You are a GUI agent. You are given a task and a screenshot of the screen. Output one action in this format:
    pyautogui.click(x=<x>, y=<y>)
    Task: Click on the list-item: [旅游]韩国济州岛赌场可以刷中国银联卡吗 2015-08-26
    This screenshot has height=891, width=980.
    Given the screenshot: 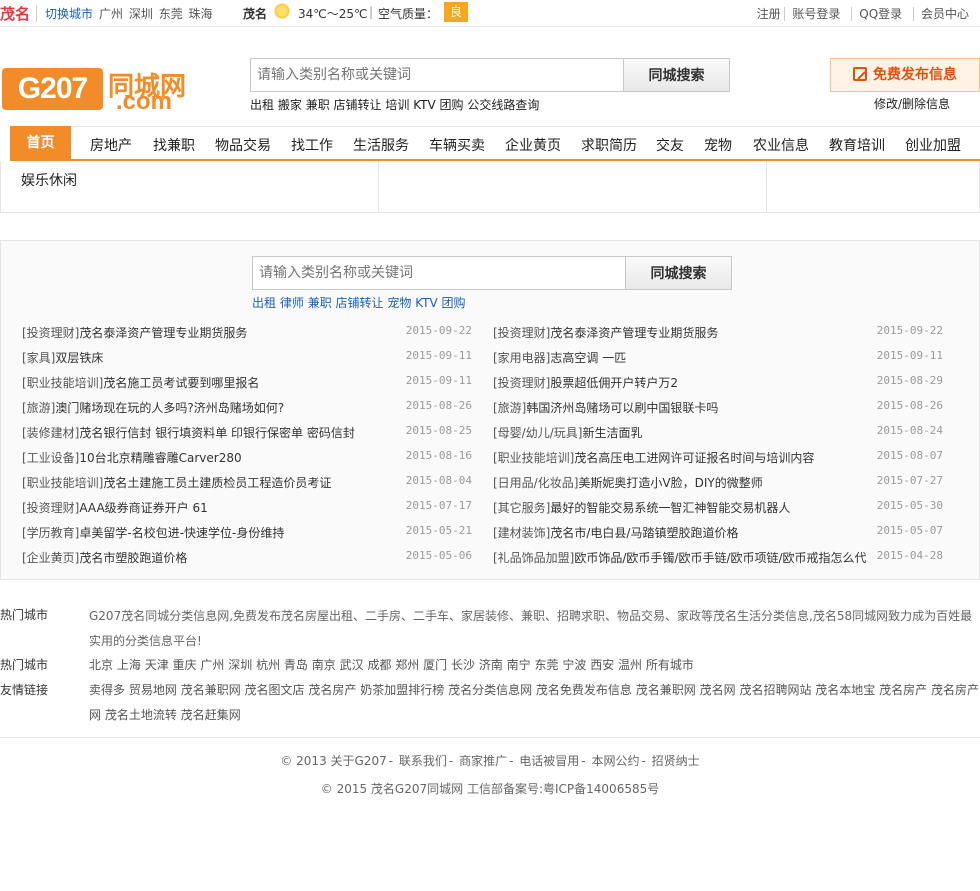 What is the action you would take?
    pyautogui.click(x=718, y=411)
    